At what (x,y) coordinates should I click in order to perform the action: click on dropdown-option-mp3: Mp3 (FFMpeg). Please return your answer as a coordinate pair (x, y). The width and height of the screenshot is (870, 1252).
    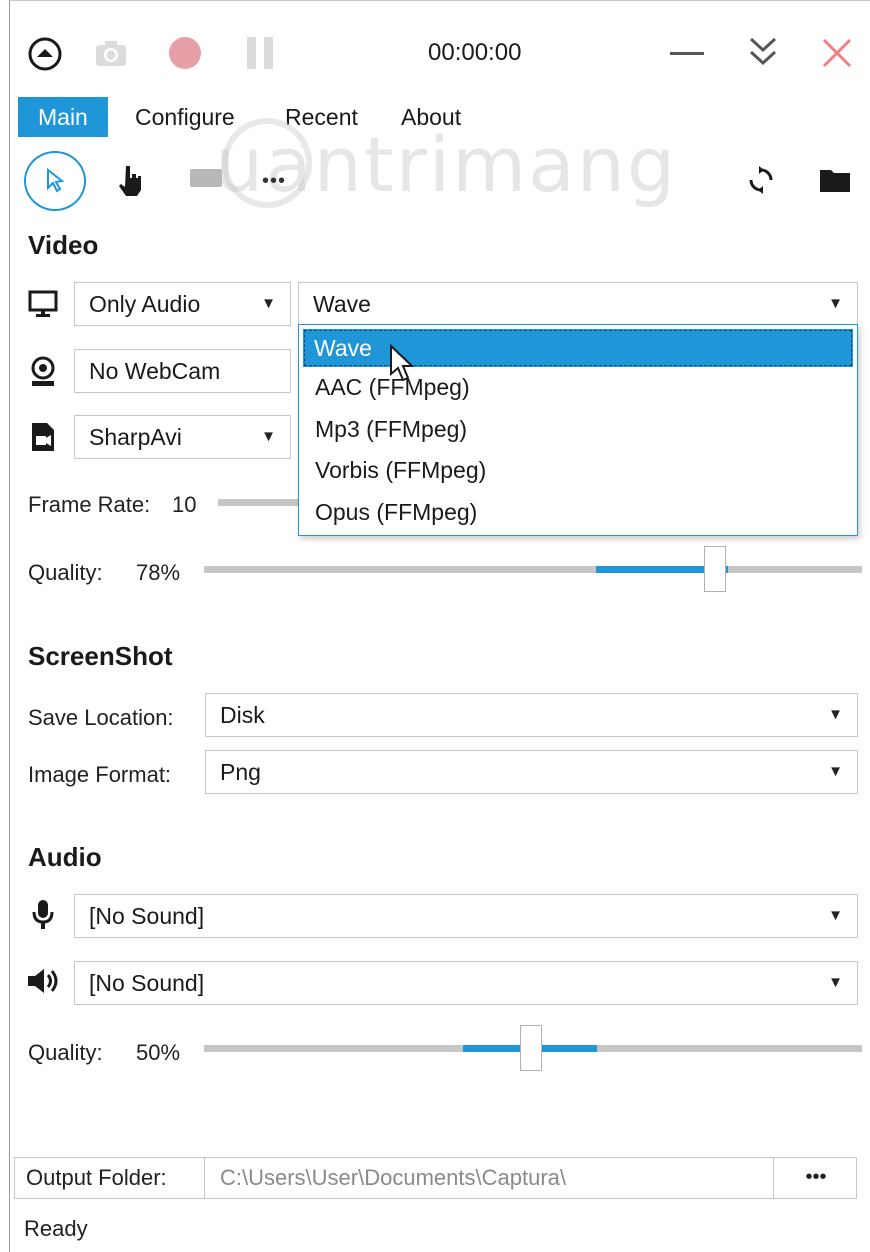
    Looking at the image, I should click on (578, 430).